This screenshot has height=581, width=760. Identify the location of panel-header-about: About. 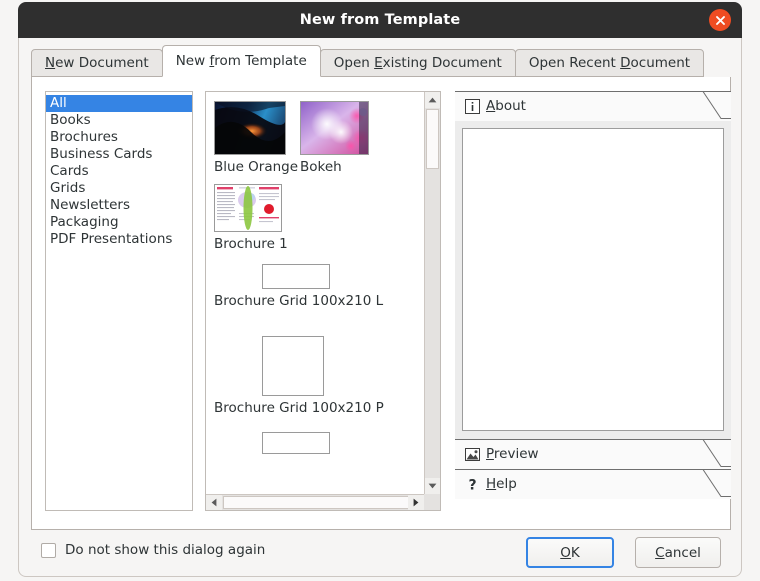
(593, 106).